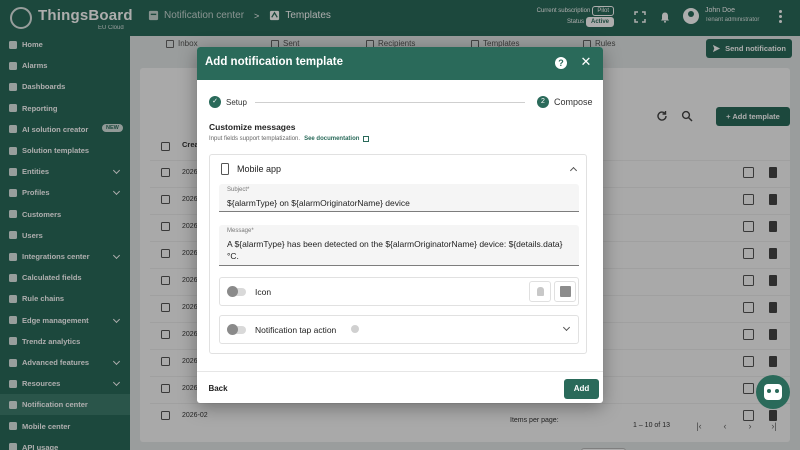 The height and width of the screenshot is (450, 800). What do you see at coordinates (218, 389) in the screenshot?
I see `back-button: Back` at bounding box center [218, 389].